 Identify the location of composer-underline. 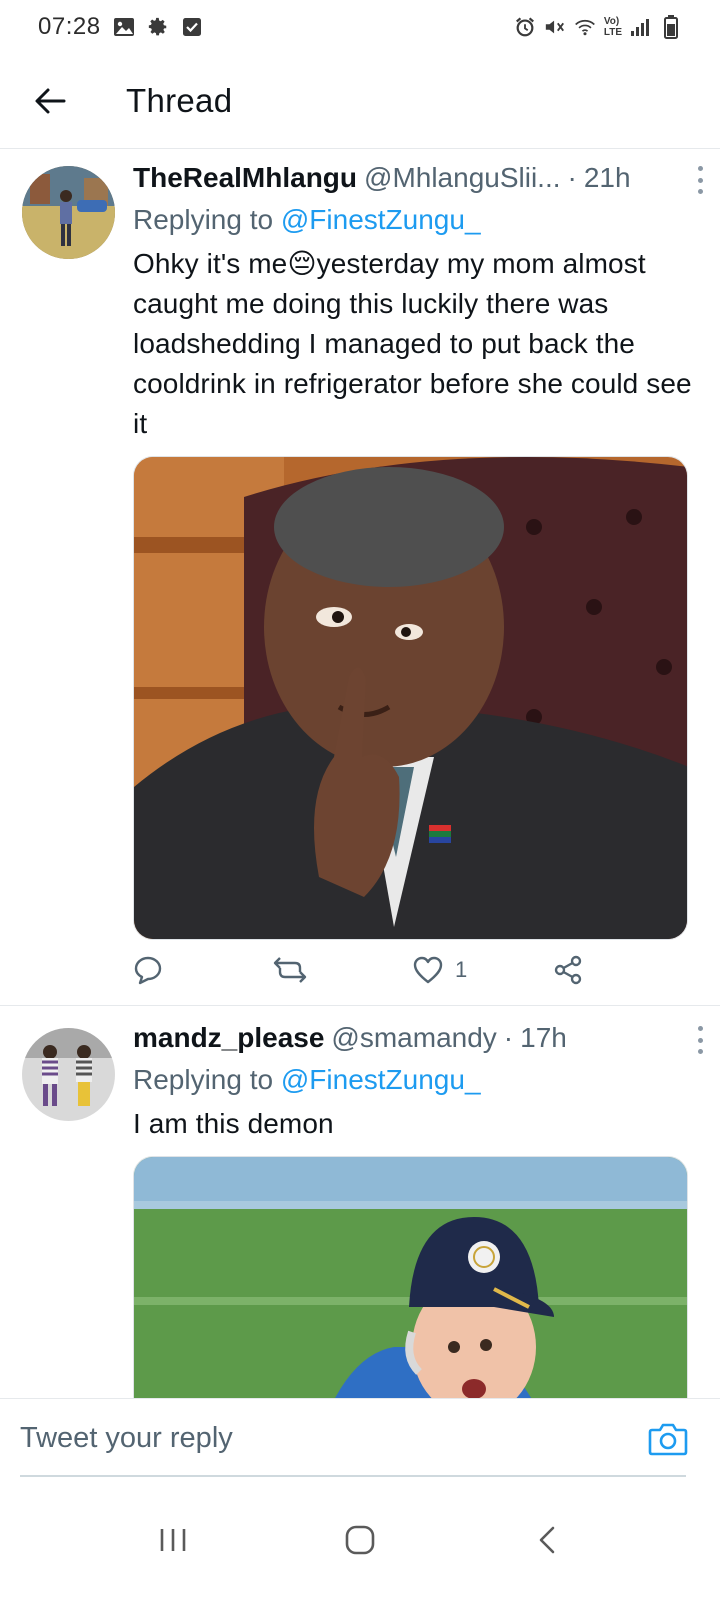
(353, 1476).